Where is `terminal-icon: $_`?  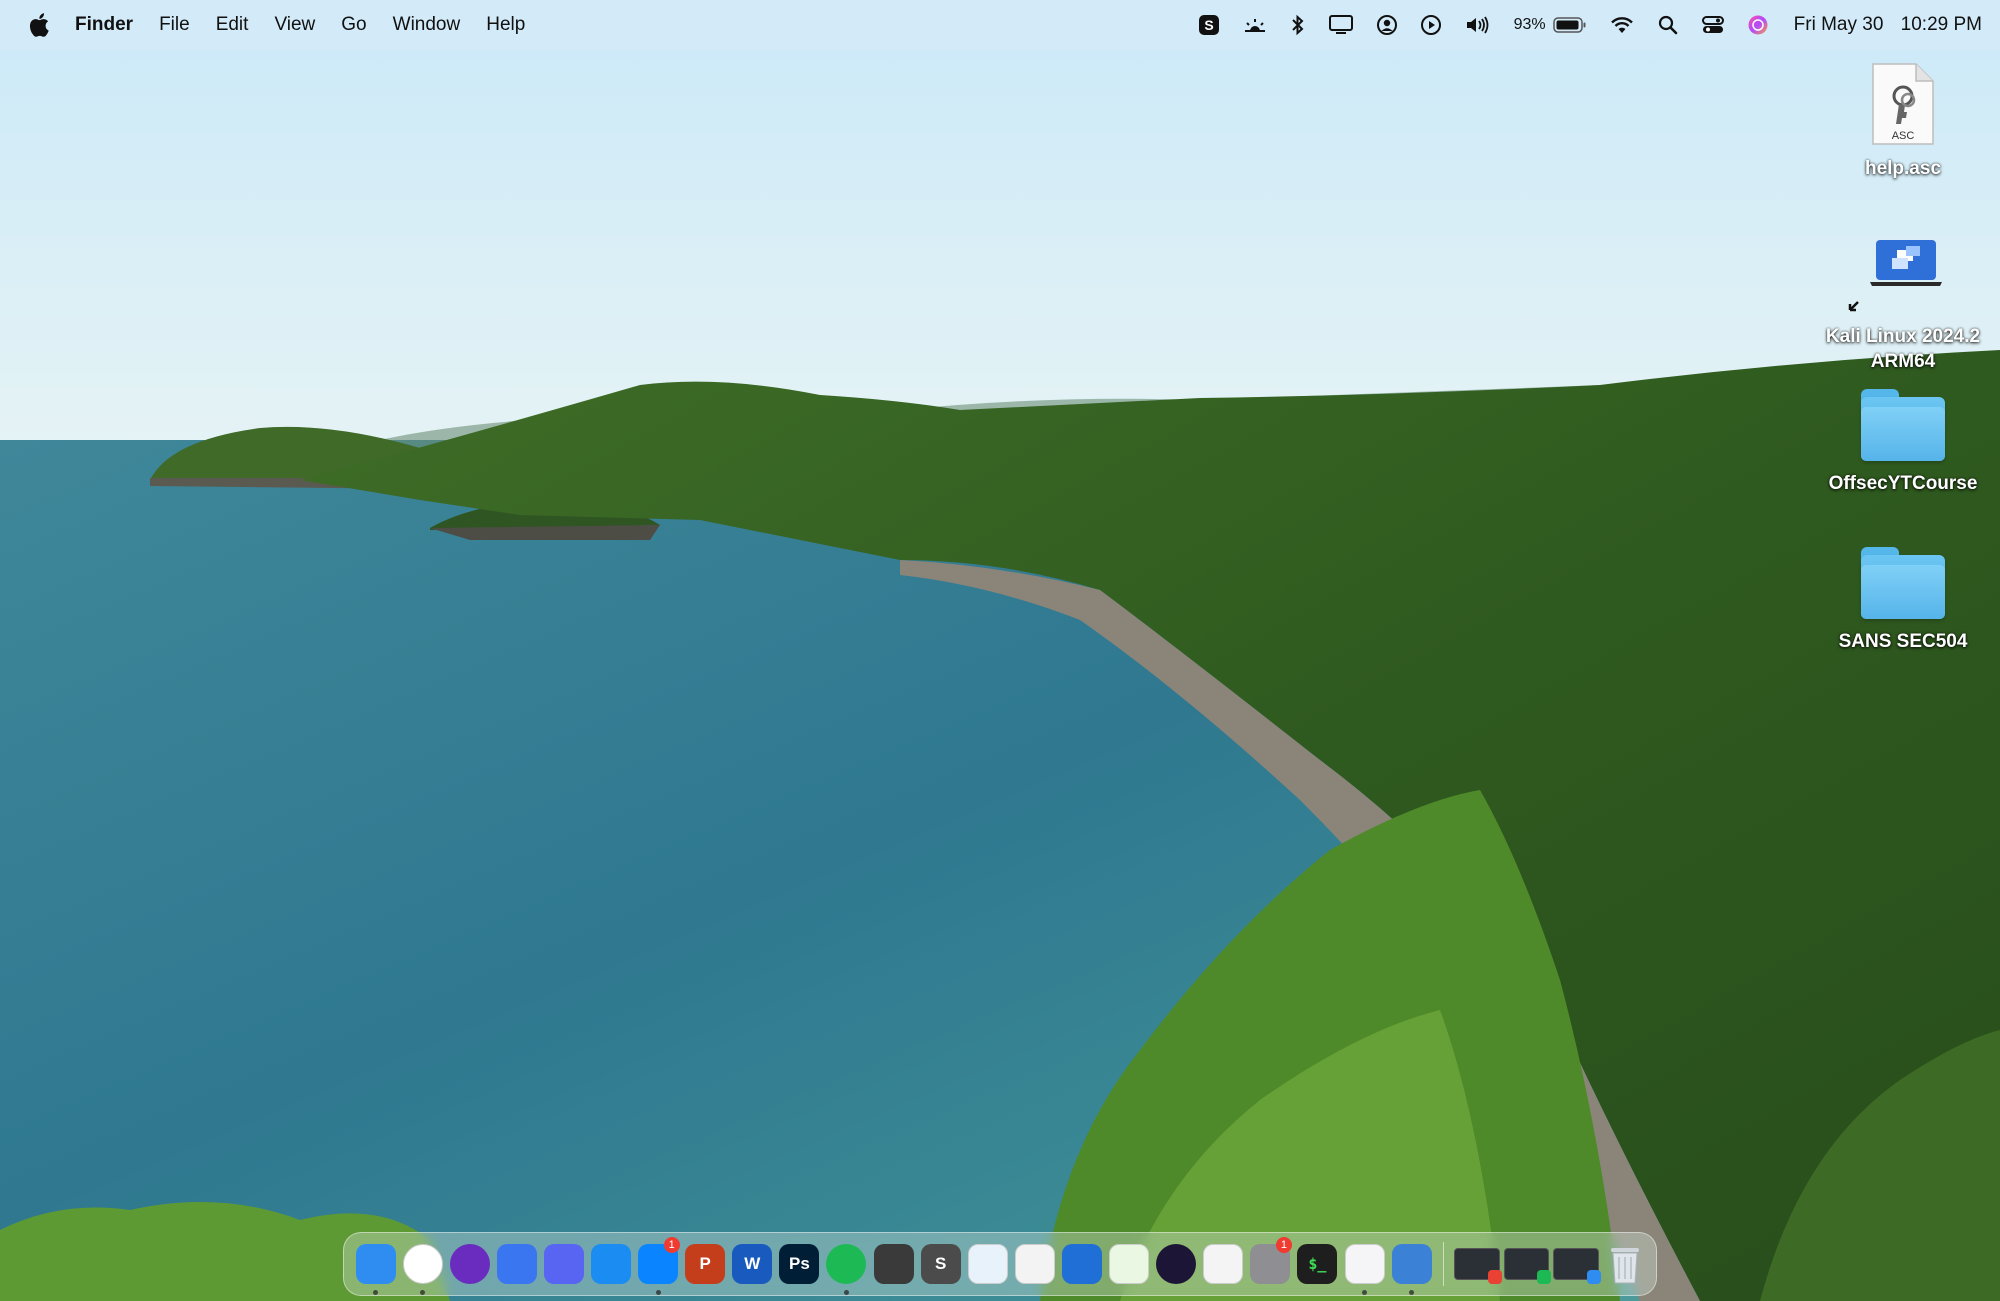 terminal-icon: $_ is located at coordinates (1317, 1264).